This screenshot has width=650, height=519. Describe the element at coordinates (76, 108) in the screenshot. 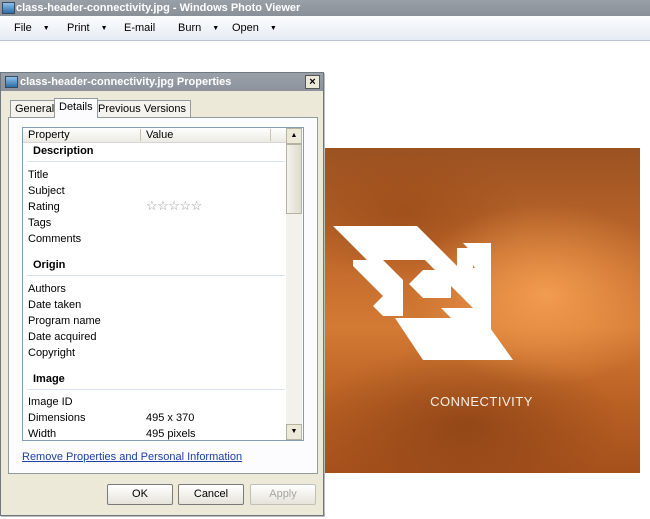

I see `tab-details: Details` at that location.